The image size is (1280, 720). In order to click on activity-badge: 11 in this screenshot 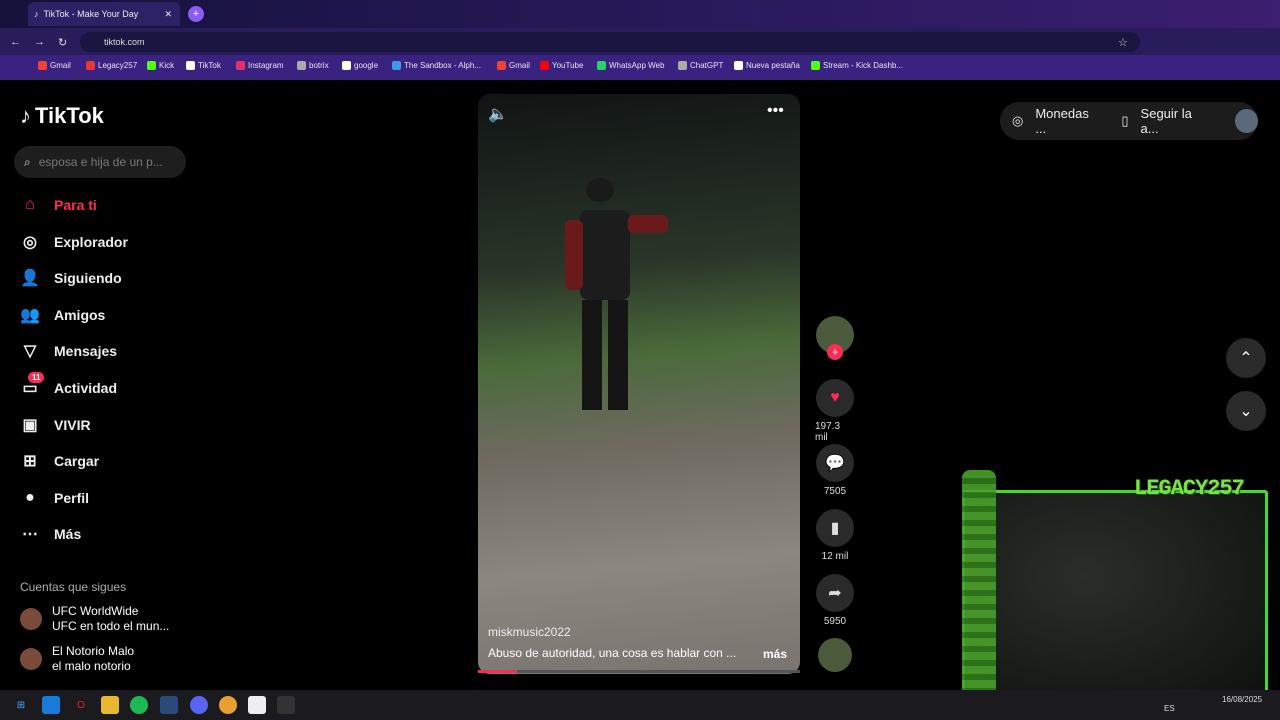, I will do `click(36, 377)`.